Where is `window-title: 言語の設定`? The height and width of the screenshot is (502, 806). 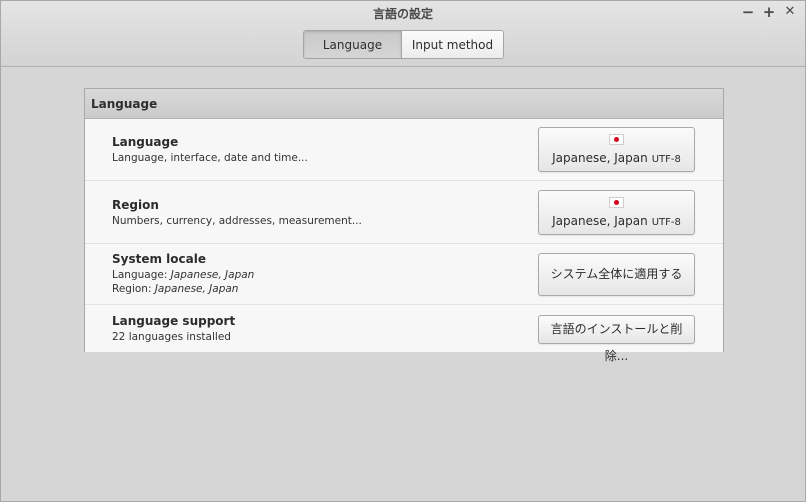 window-title: 言語の設定 is located at coordinates (402, 14).